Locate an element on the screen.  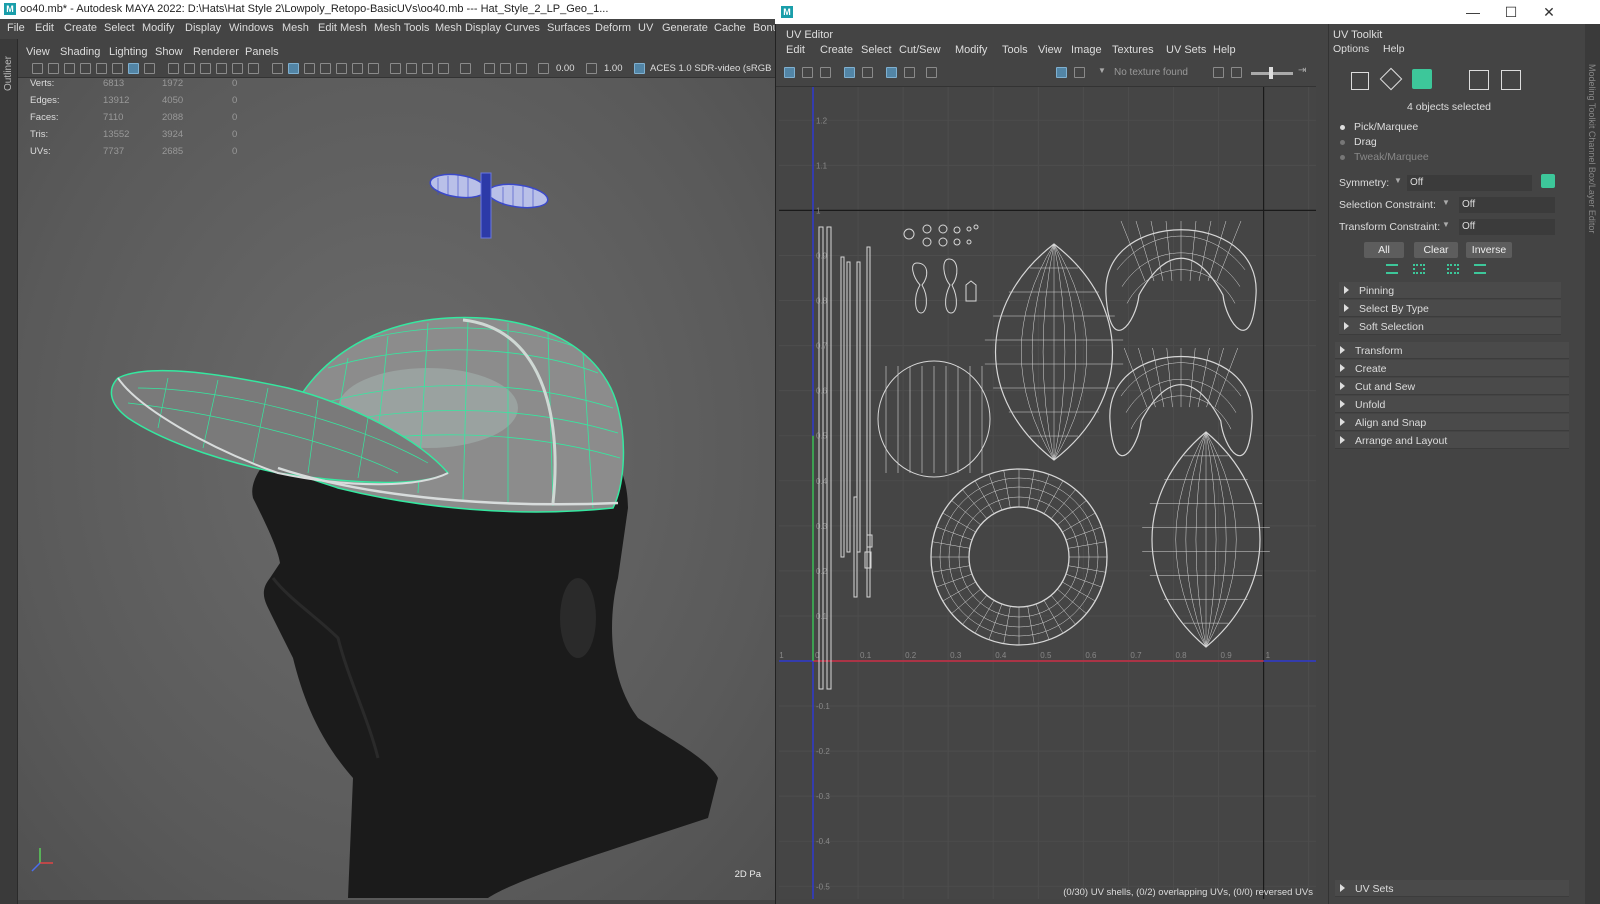
menu-edit: Edit is located at coordinates (44, 28).